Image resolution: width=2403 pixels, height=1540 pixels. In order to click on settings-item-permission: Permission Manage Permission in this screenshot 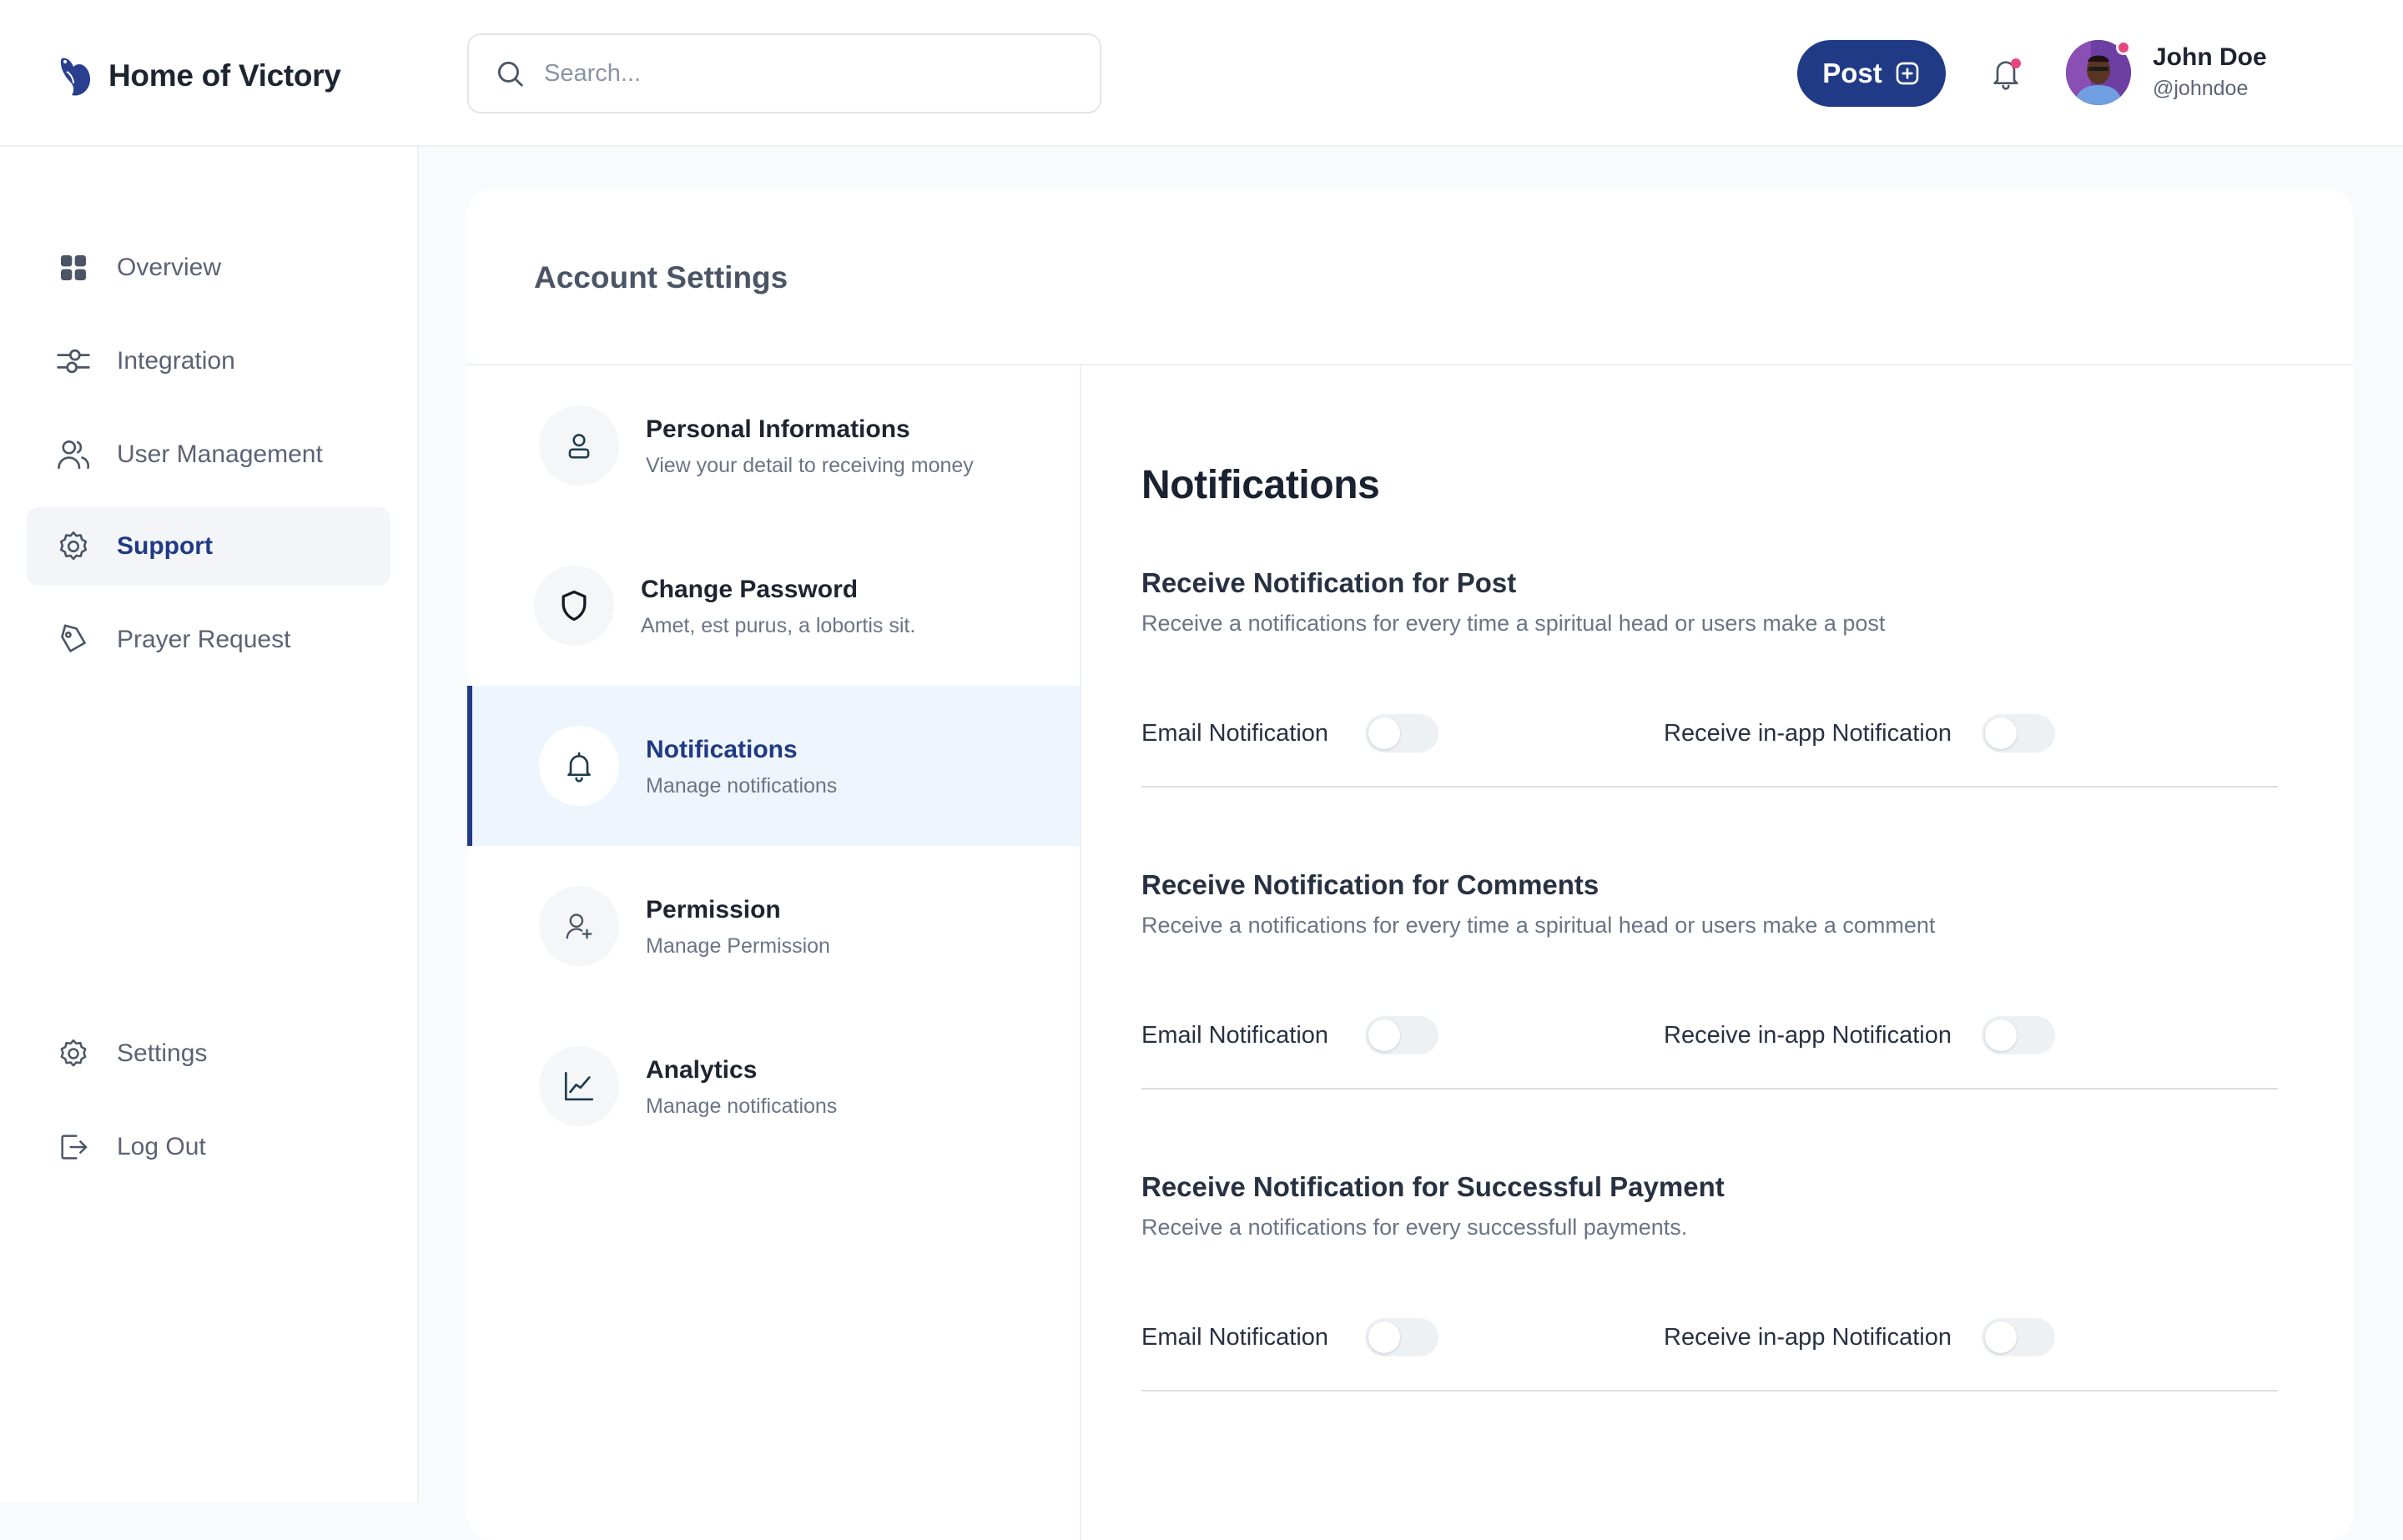, I will do `click(773, 926)`.